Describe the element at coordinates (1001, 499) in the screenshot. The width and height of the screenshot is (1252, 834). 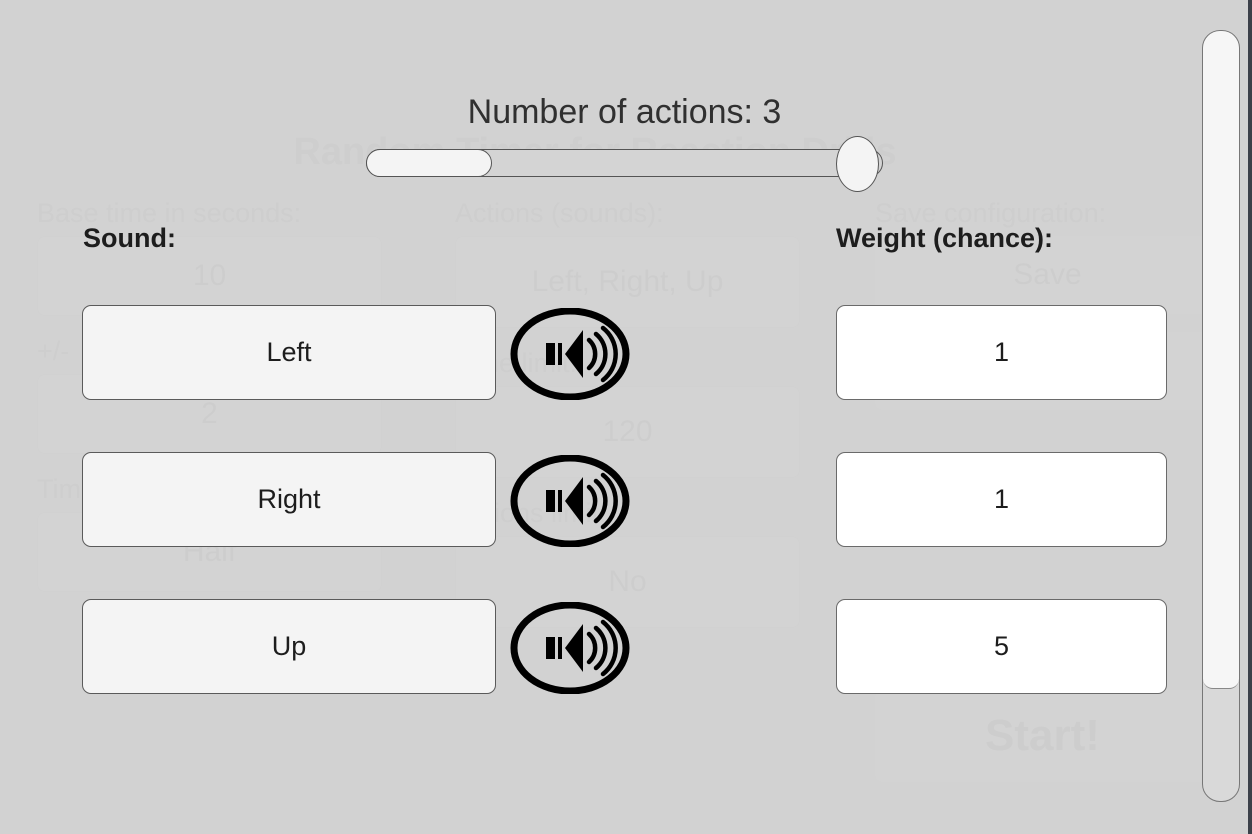
I see `weight-input-right` at that location.